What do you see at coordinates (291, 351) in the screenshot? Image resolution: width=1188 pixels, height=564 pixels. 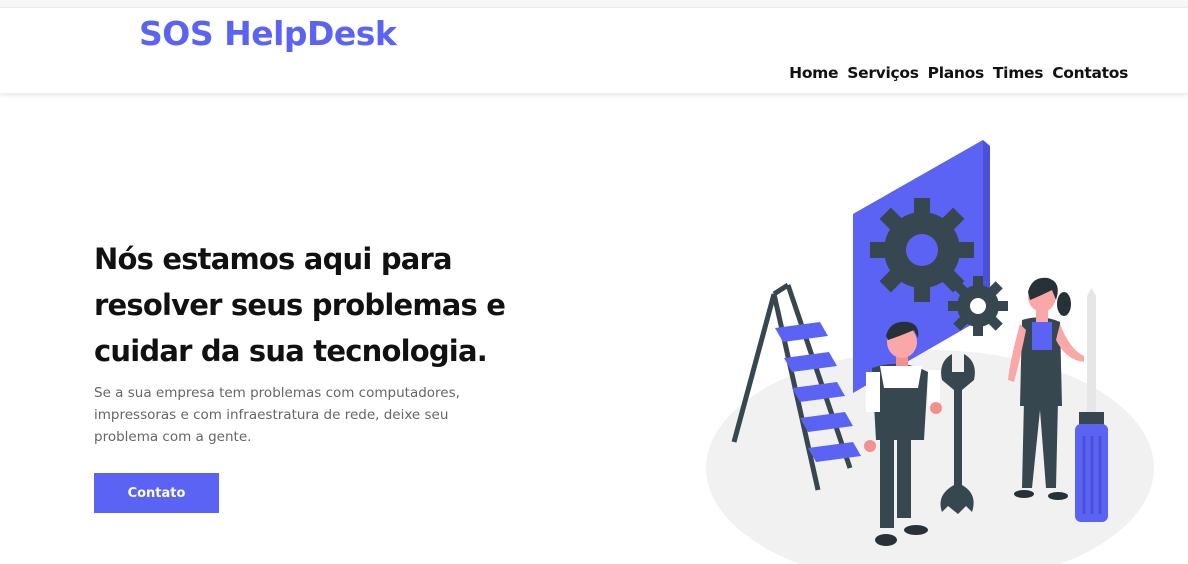 I see `headline-line-3: cuidar da sua tecnologia.` at bounding box center [291, 351].